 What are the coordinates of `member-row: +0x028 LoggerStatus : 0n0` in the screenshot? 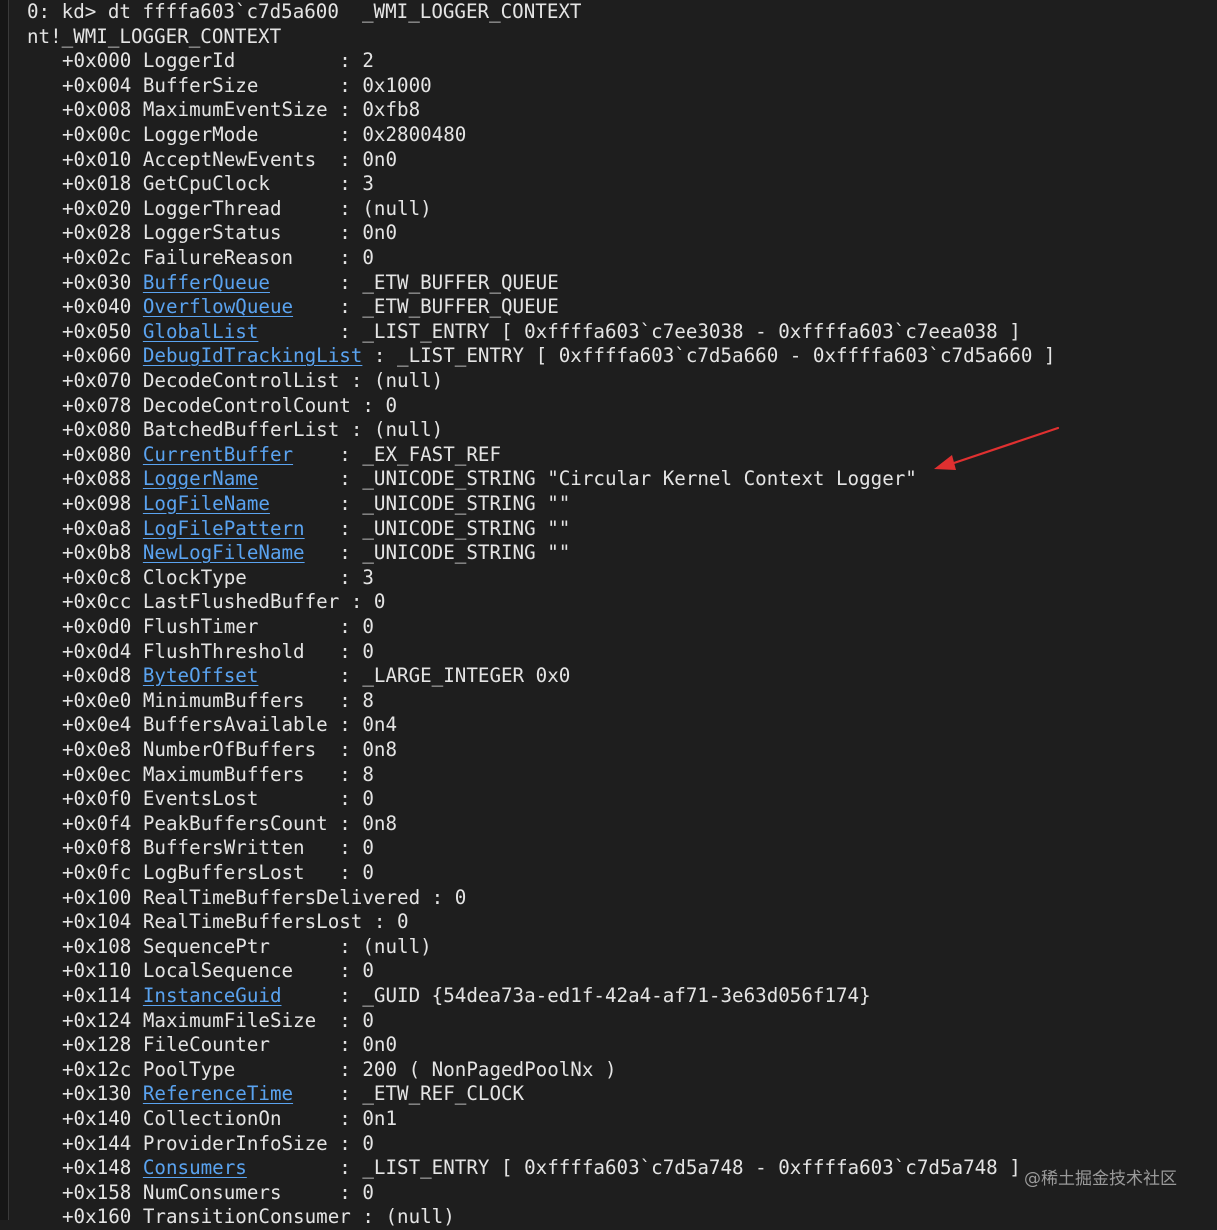 It's located at (229, 233).